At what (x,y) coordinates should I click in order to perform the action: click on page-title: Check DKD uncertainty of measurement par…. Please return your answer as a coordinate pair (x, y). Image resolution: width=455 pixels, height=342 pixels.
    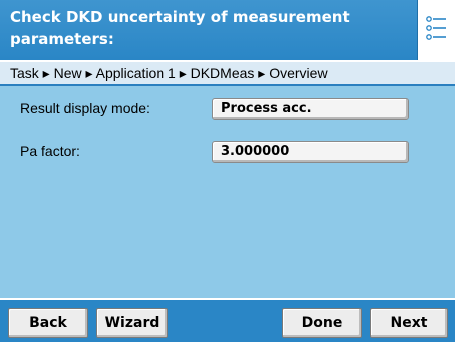
    Looking at the image, I should click on (180, 28).